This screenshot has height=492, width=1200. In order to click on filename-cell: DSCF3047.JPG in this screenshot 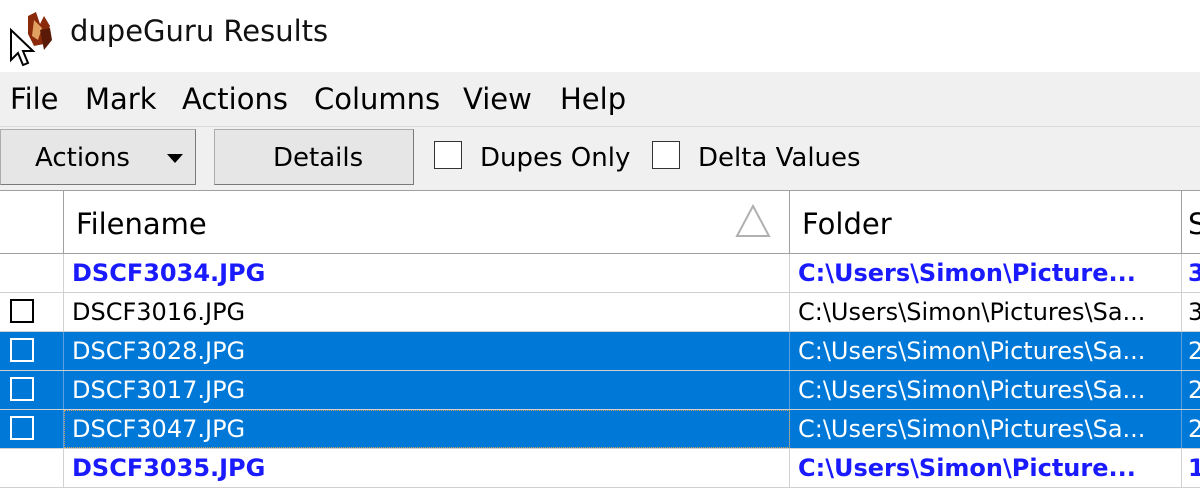, I will do `click(427, 429)`.